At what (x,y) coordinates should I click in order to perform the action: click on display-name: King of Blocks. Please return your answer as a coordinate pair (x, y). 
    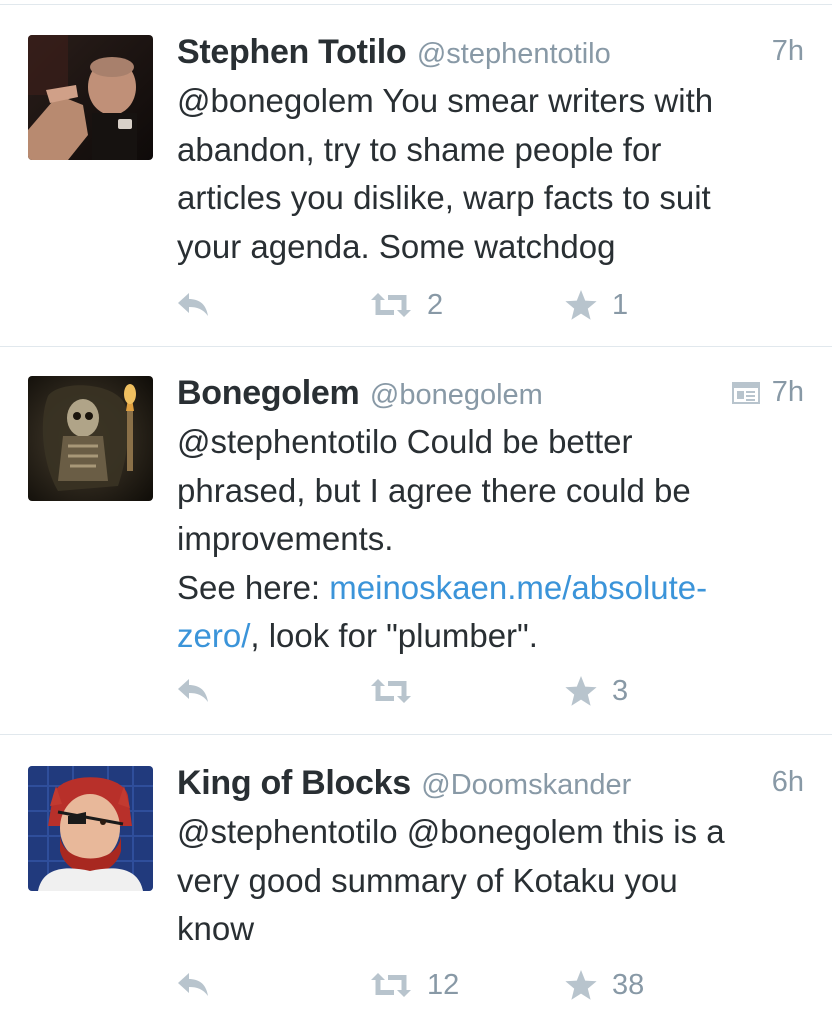
    Looking at the image, I should click on (294, 783).